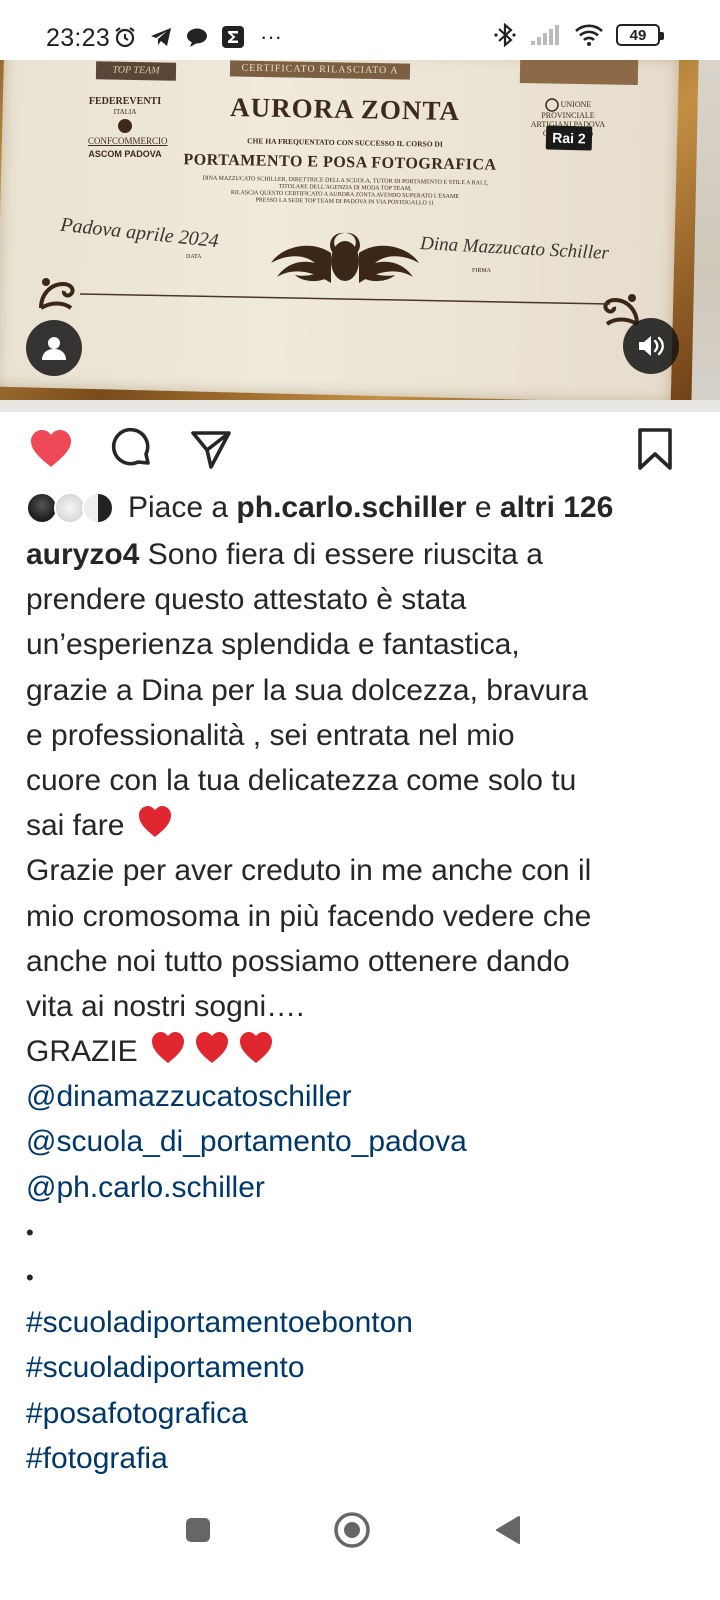  What do you see at coordinates (284, 554) in the screenshot?
I see `caption-line: auryzo4 Sono fiera di essere riuscita a` at bounding box center [284, 554].